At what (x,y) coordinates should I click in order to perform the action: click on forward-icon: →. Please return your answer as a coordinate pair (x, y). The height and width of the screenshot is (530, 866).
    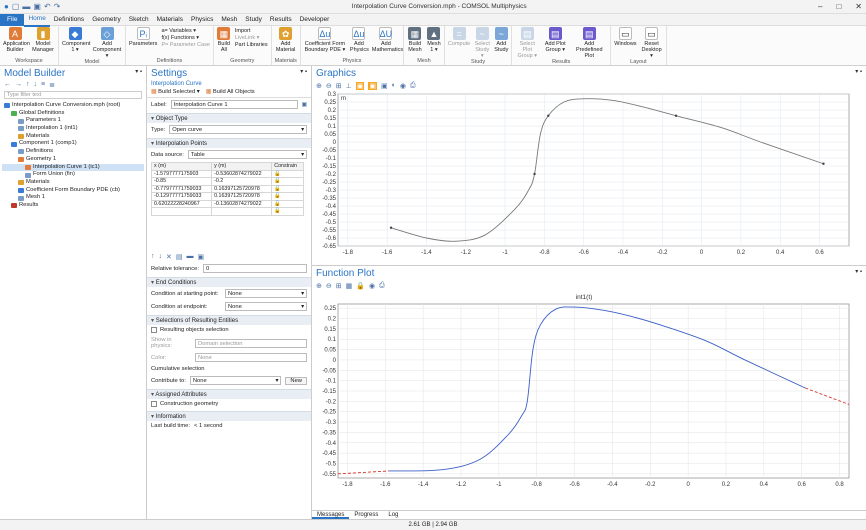
    Looking at the image, I should click on (18, 85).